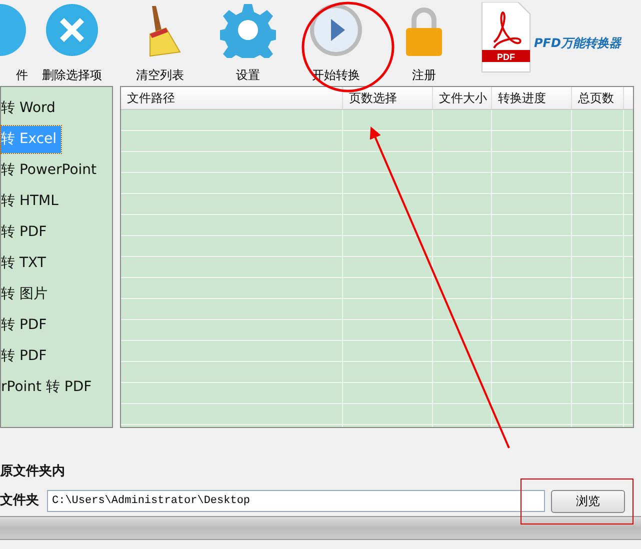 The height and width of the screenshot is (549, 641). Describe the element at coordinates (577, 43) in the screenshot. I see `app-title: PFD万能转换器` at that location.